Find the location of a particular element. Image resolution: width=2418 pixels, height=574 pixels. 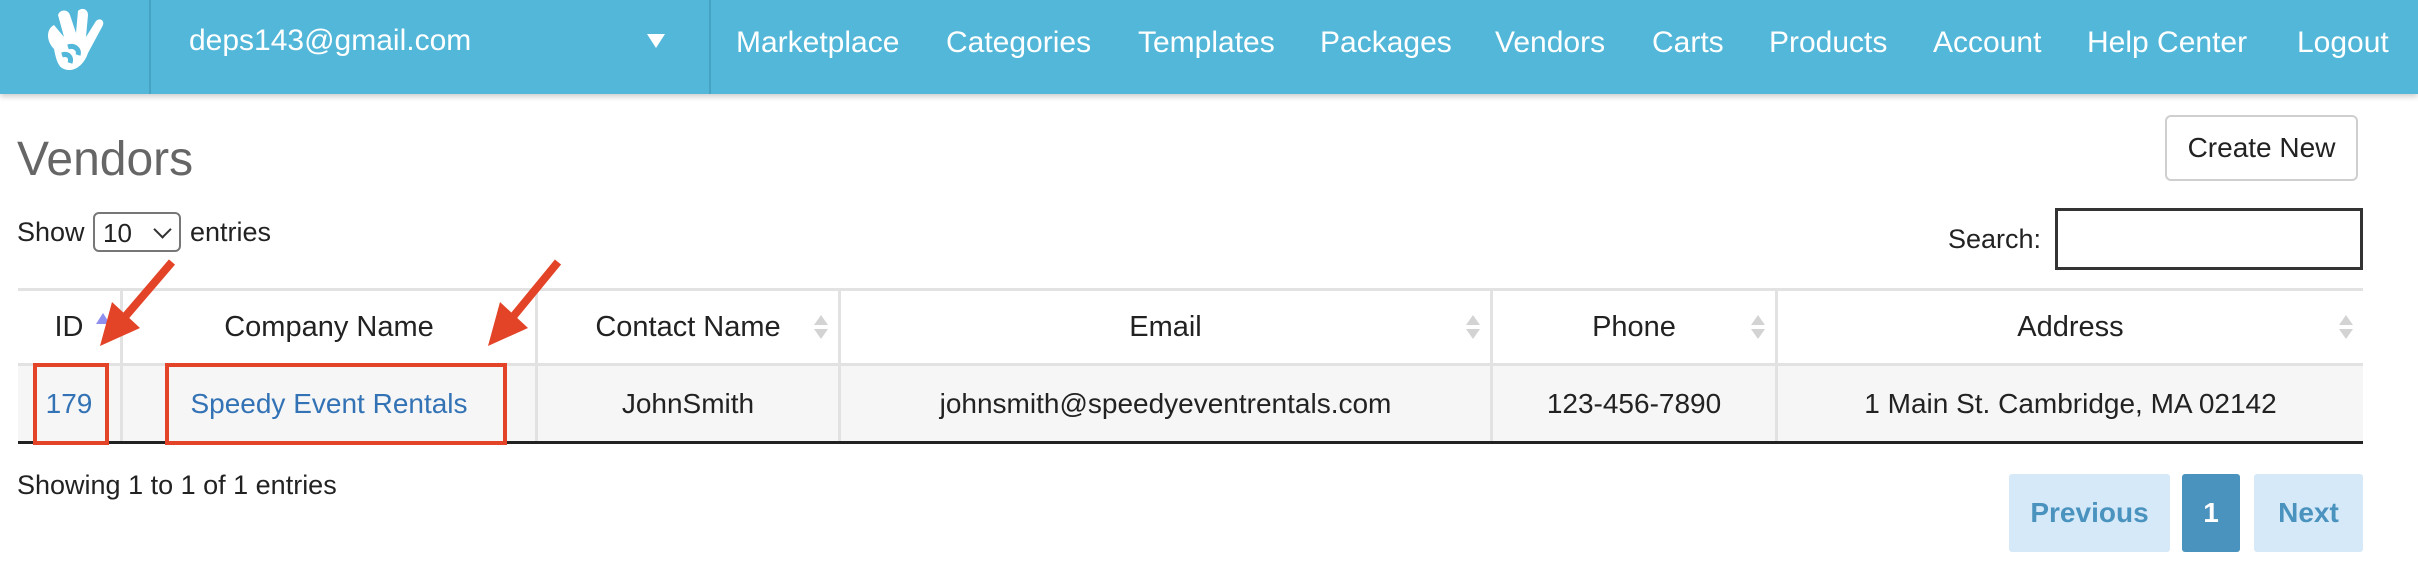

cell-address: 1 Main St. Cambridge, MA 02142 is located at coordinates (2070, 403).